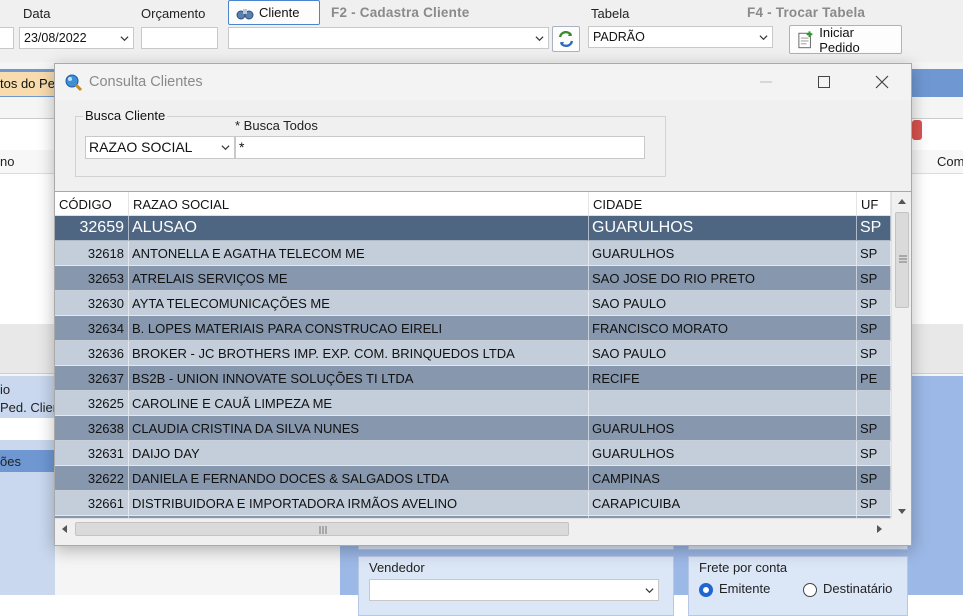 Image resolution: width=963 pixels, height=616 pixels. I want to click on cell-razao-social: DANIELA E FERNANDO DOCES & SALGADOS LTDA, so click(359, 478).